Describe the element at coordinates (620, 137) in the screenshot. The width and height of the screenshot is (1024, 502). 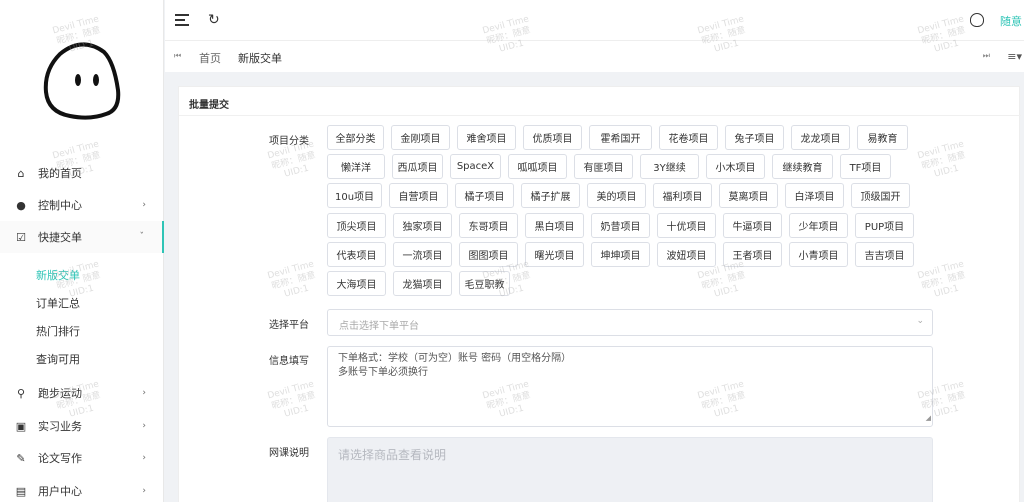
I see `category-button: 霍希国开` at that location.